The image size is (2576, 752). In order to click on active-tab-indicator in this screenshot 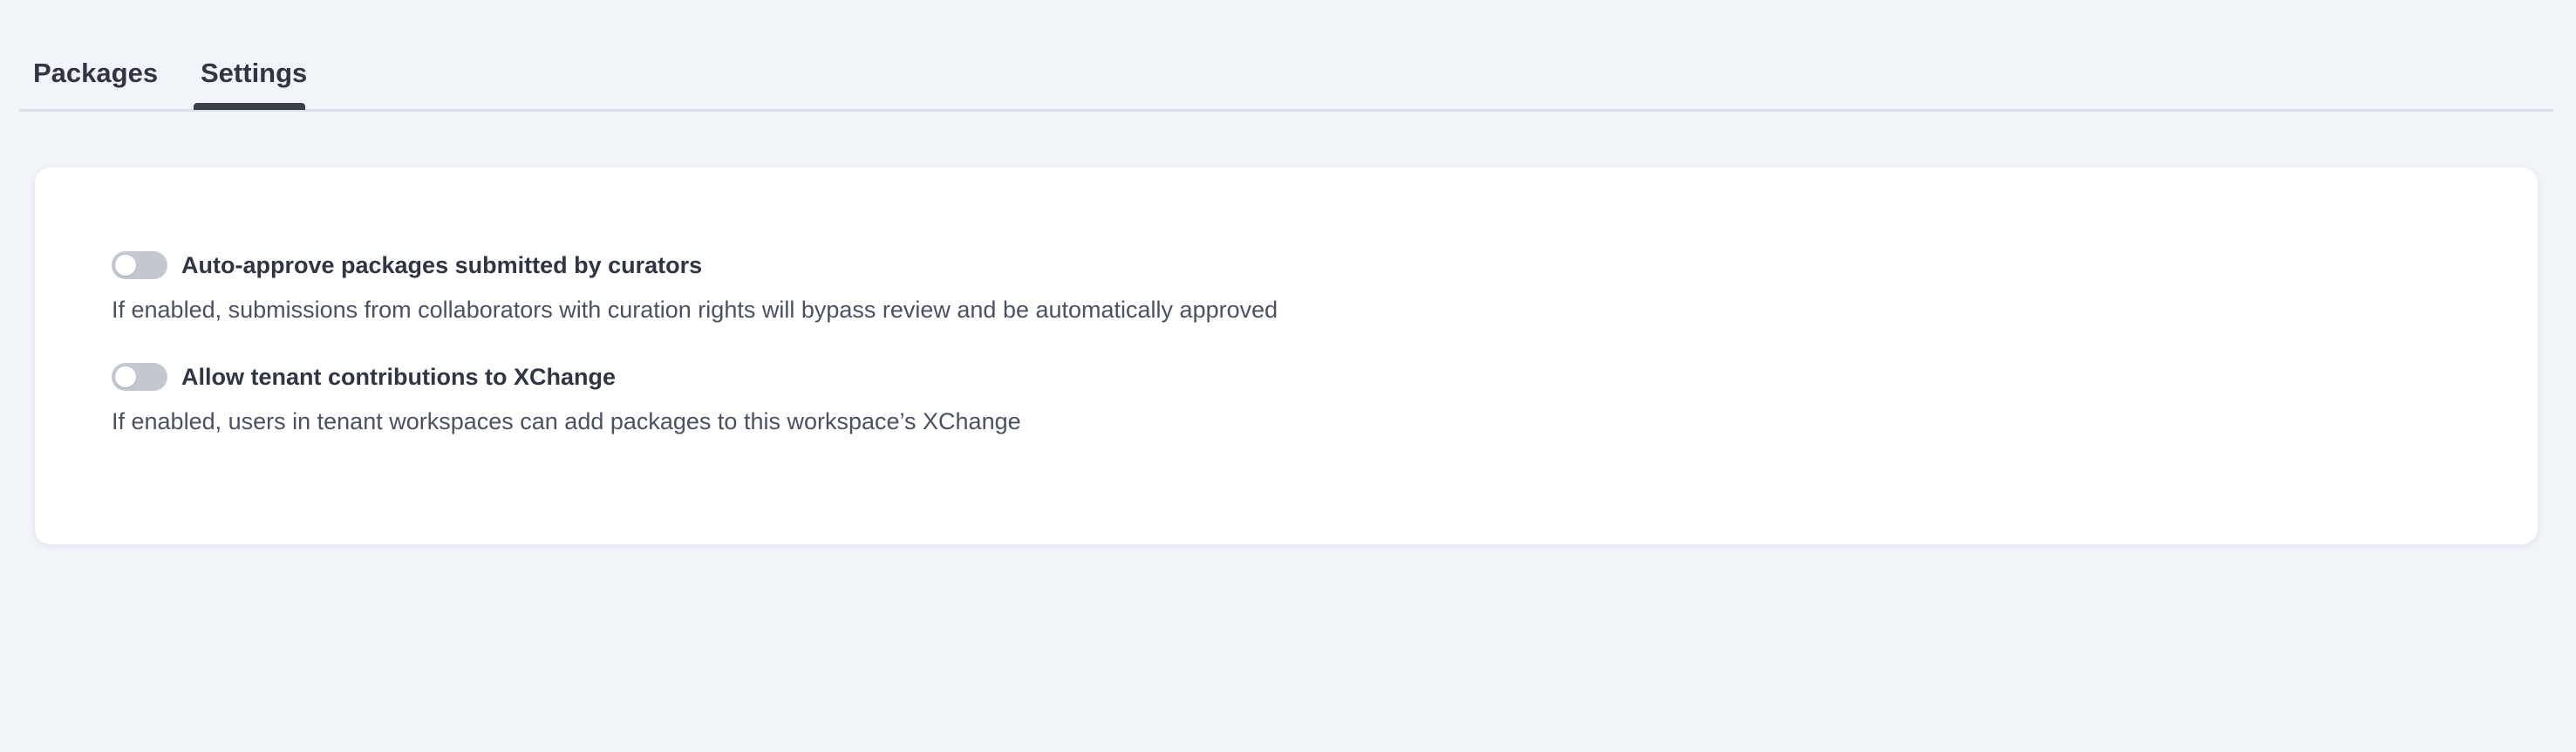, I will do `click(250, 106)`.